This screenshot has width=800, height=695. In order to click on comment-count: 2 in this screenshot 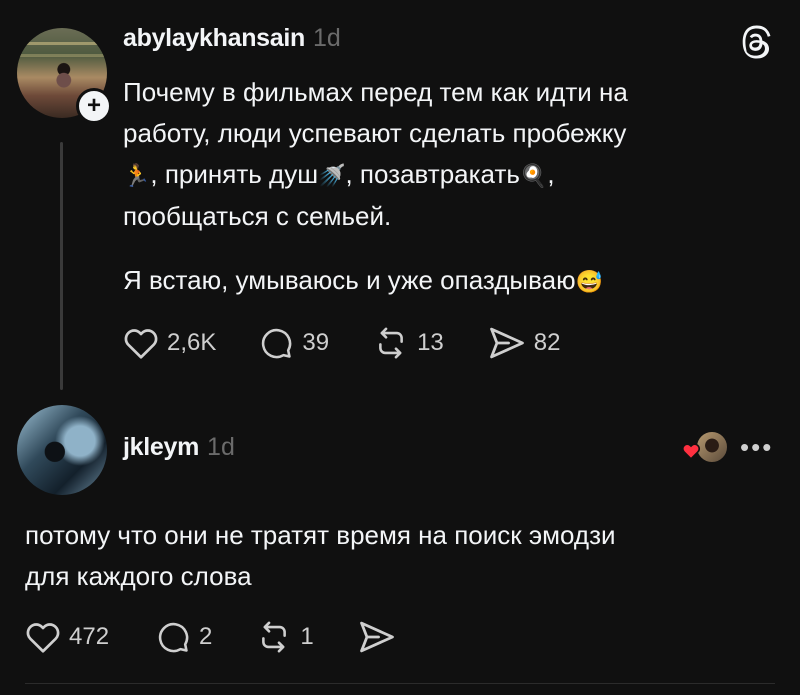, I will do `click(206, 636)`.